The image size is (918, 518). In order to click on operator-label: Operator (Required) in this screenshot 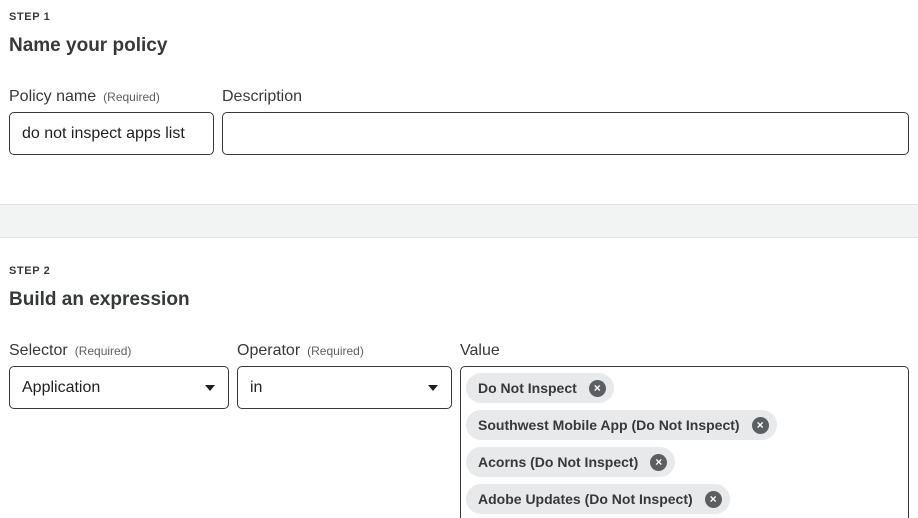, I will do `click(300, 351)`.